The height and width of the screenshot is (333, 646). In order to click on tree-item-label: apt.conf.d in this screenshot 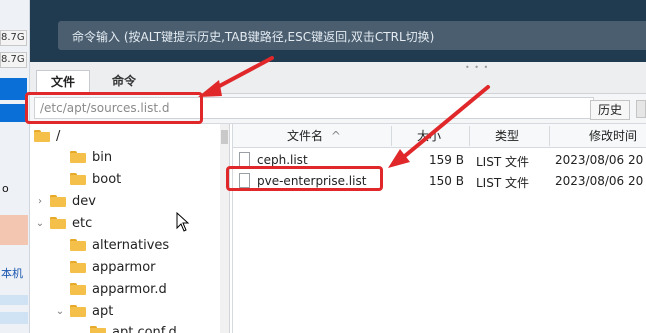, I will do `click(144, 328)`.